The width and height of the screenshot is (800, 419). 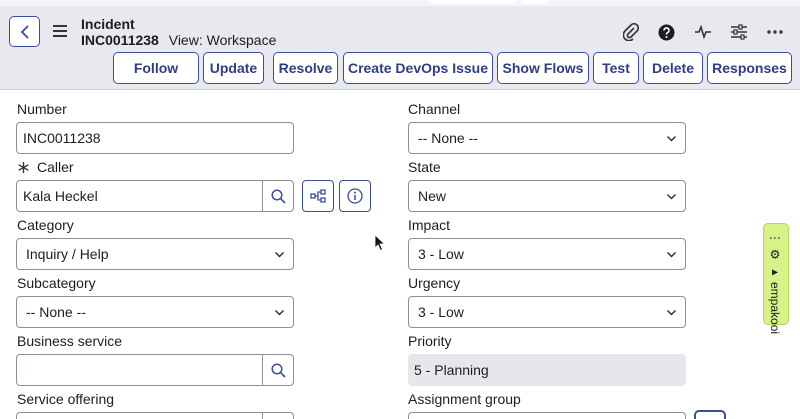 I want to click on side-tab-label: ⋮ ⚙ ▸ empakooi, so click(x=775, y=283).